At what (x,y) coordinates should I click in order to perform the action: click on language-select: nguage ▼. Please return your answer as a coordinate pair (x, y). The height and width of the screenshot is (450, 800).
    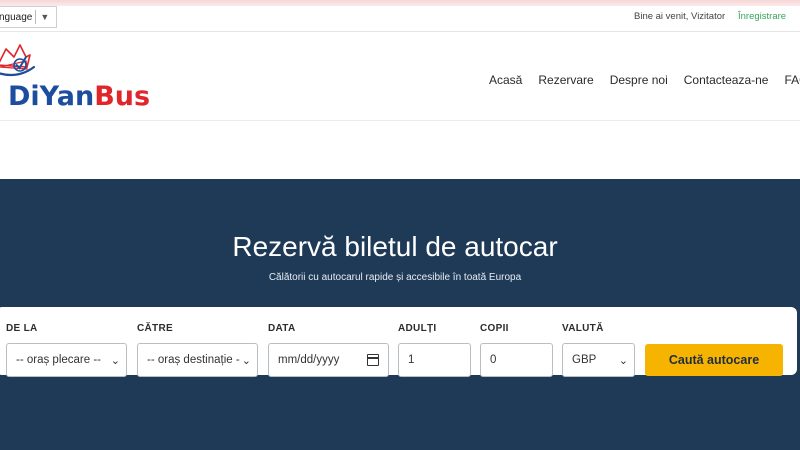
    Looking at the image, I should click on (28, 17).